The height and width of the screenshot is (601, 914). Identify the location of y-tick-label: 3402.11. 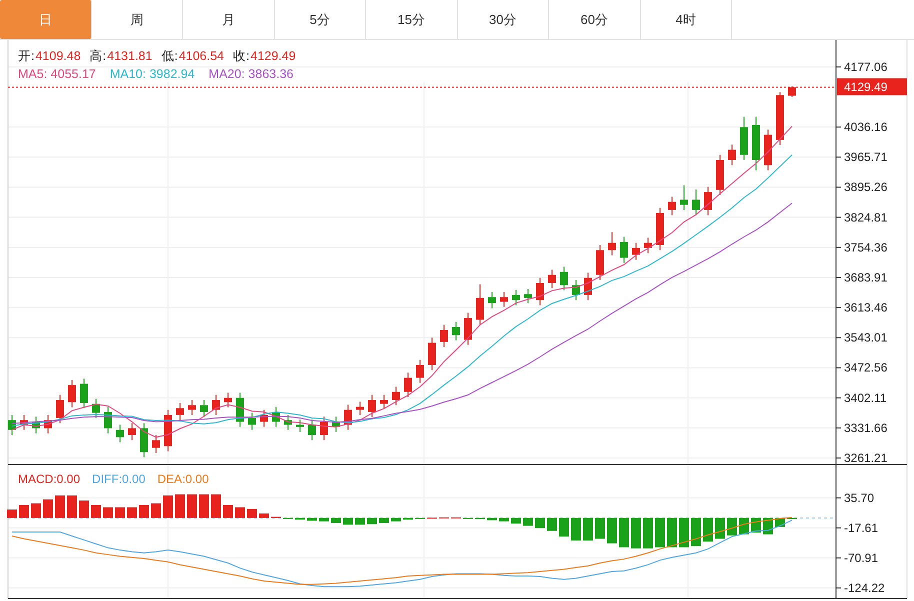
(865, 397).